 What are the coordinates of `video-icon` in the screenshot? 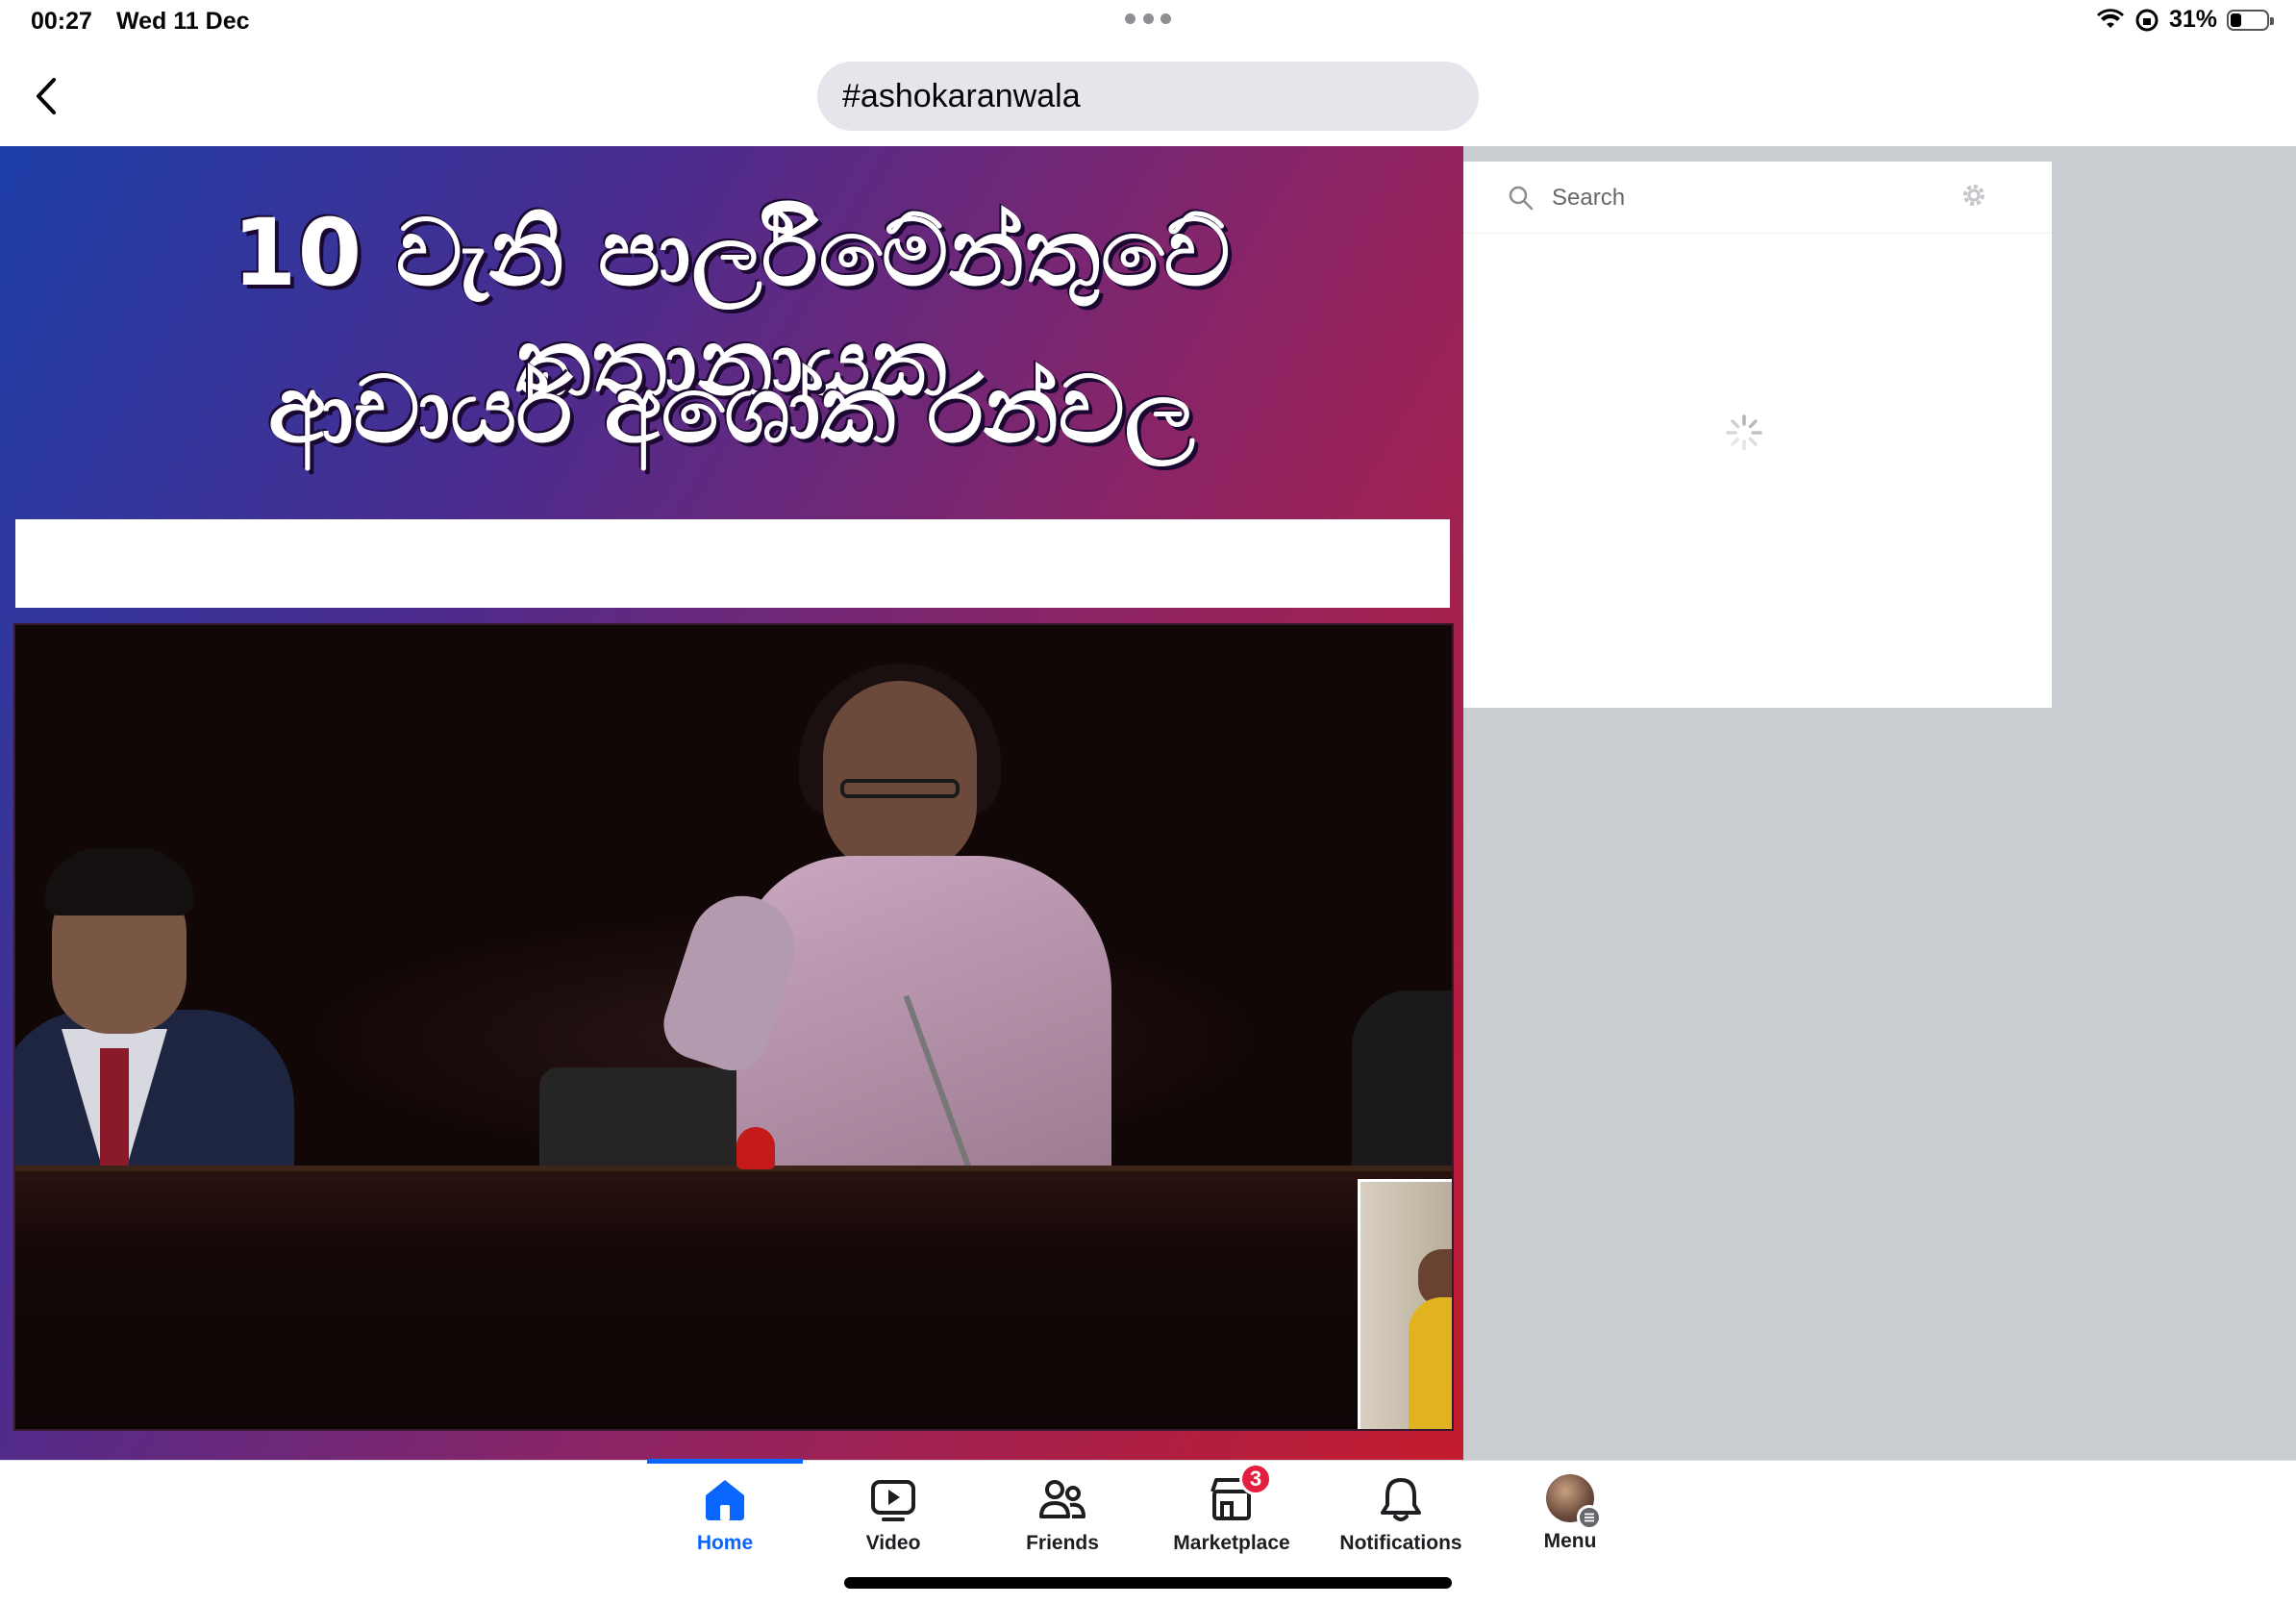 It's located at (893, 1500).